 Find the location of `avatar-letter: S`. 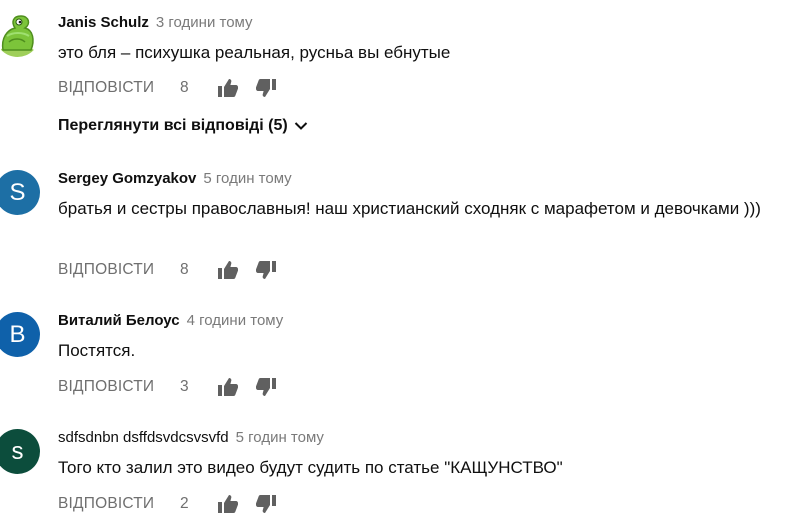

avatar-letter: S is located at coordinates (17, 192).